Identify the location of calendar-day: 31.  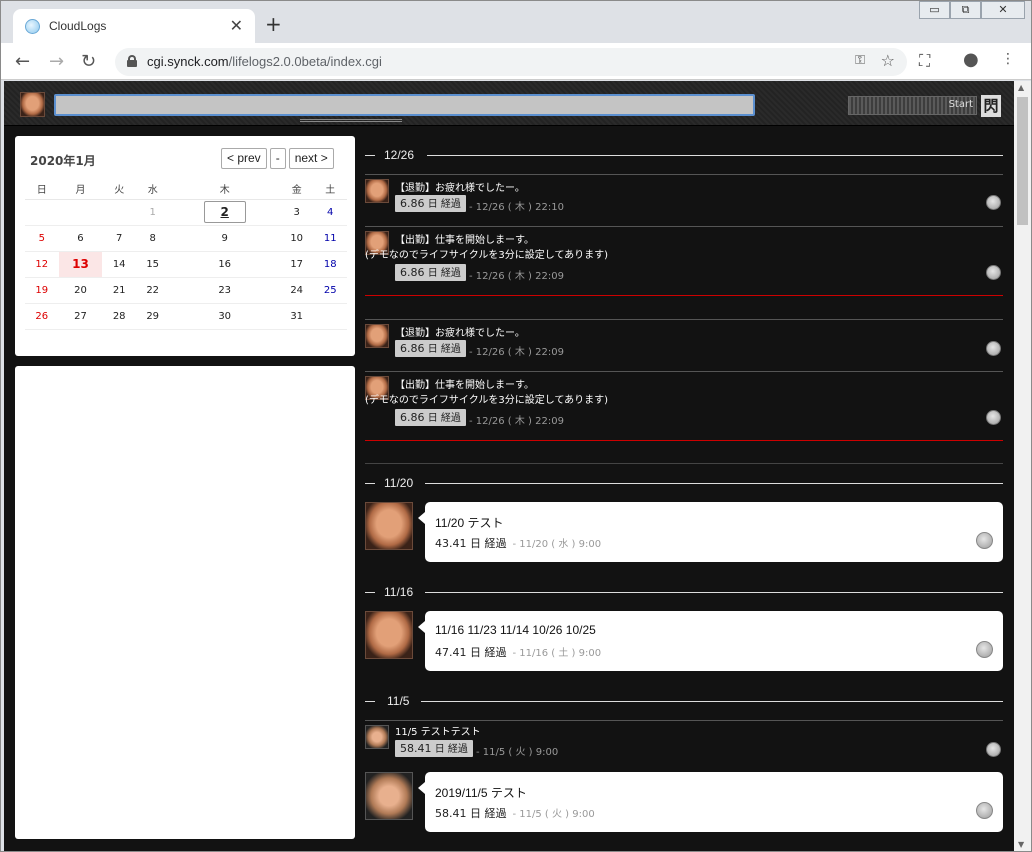
(296, 316).